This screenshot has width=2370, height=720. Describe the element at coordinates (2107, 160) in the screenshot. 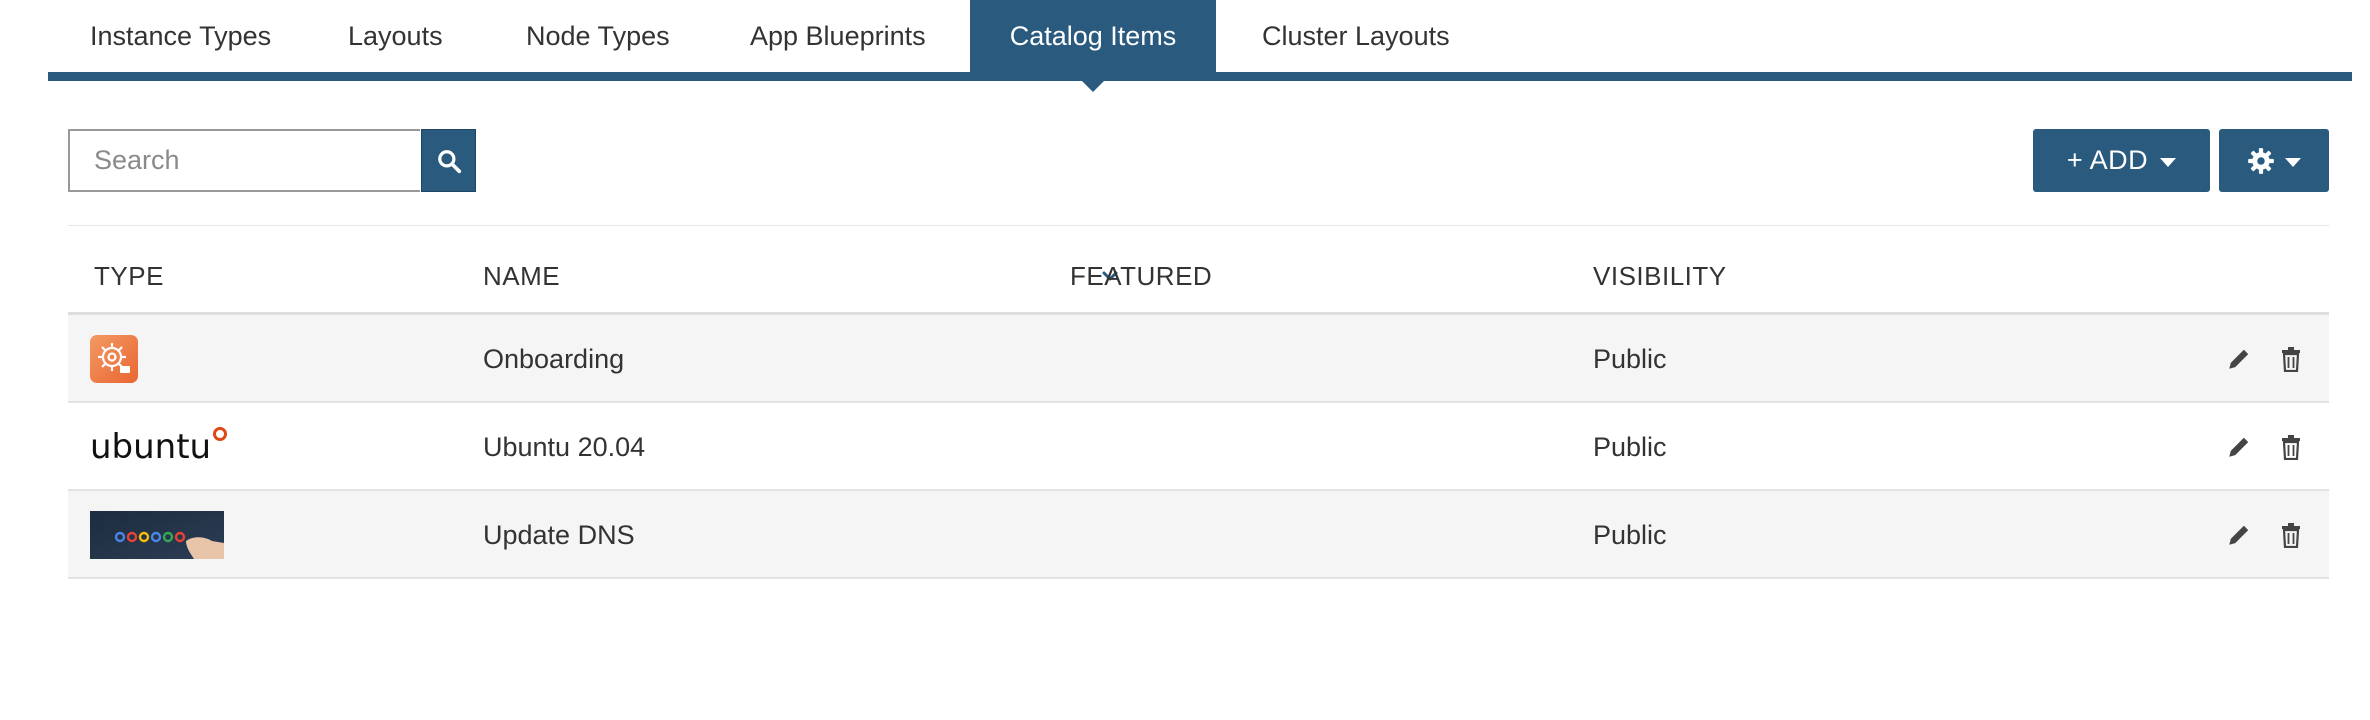

I see `add-button-label: + ADD` at that location.